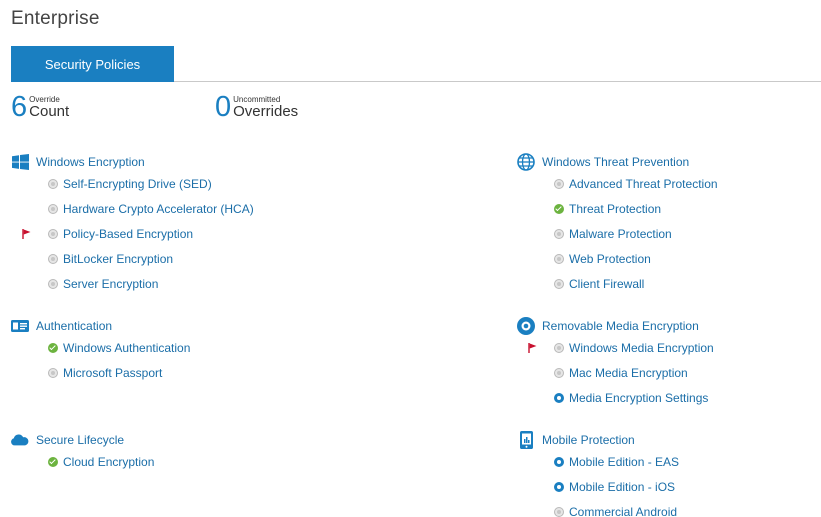  I want to click on page-title: Enterprise, so click(55, 18).